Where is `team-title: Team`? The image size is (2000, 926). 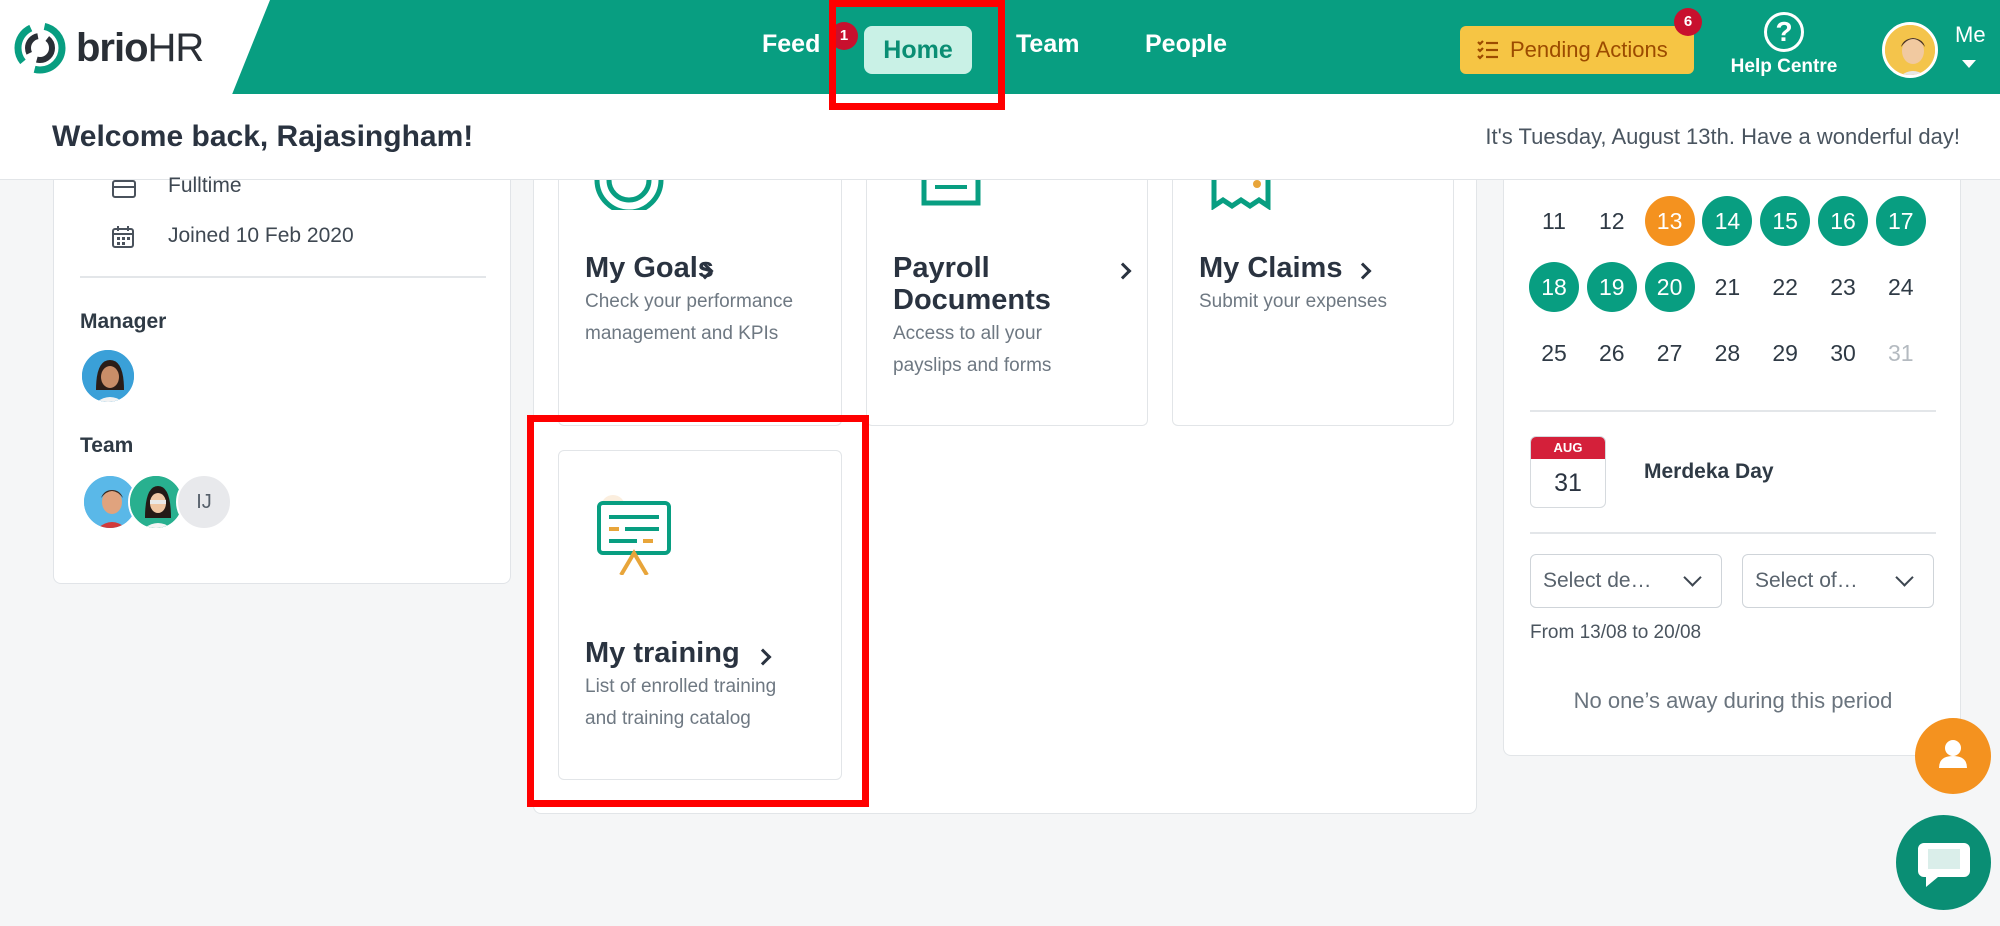
team-title: Team is located at coordinates (107, 445).